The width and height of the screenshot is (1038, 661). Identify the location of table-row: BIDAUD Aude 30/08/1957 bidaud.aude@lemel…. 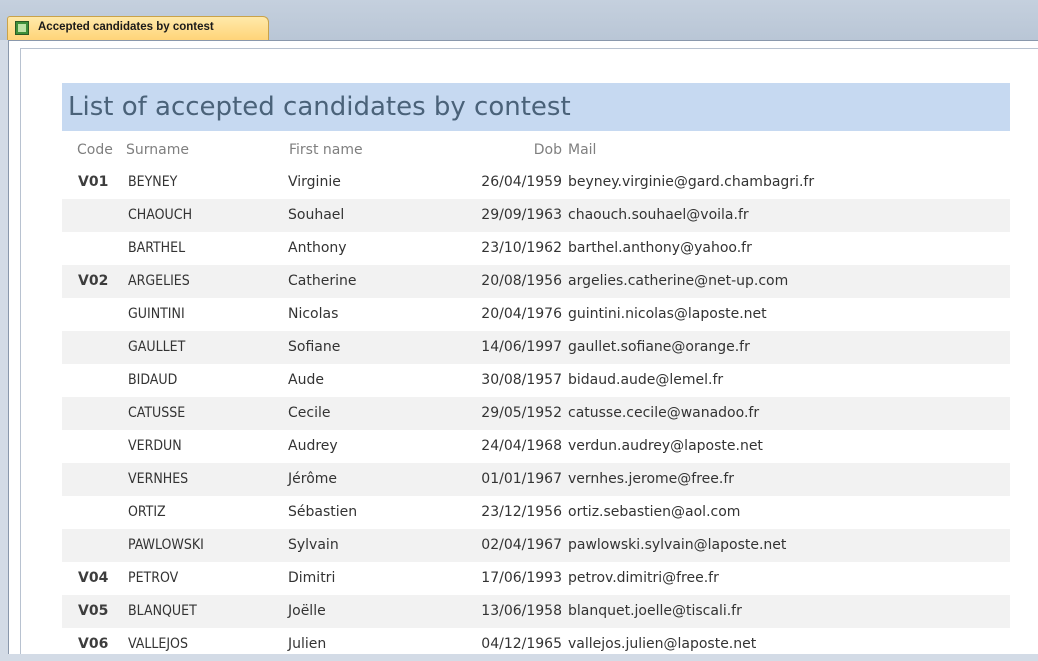
(536, 380).